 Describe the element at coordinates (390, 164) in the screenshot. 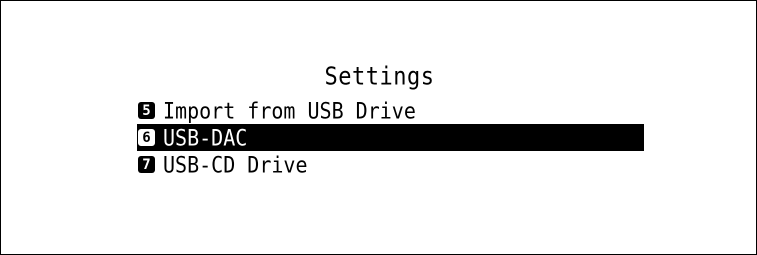

I see `menu-item-usb-cd-drive: 7 USB-CD Drive` at that location.